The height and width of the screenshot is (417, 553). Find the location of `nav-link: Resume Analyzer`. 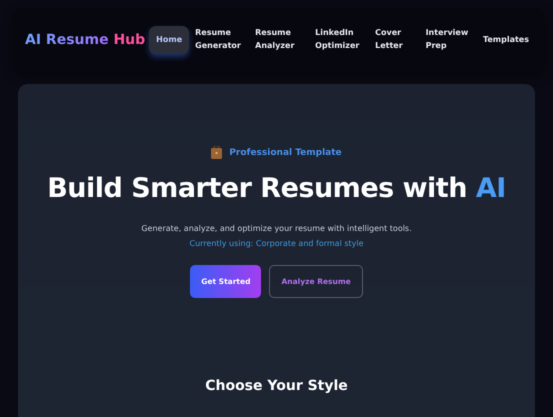

nav-link: Resume Analyzer is located at coordinates (279, 40).